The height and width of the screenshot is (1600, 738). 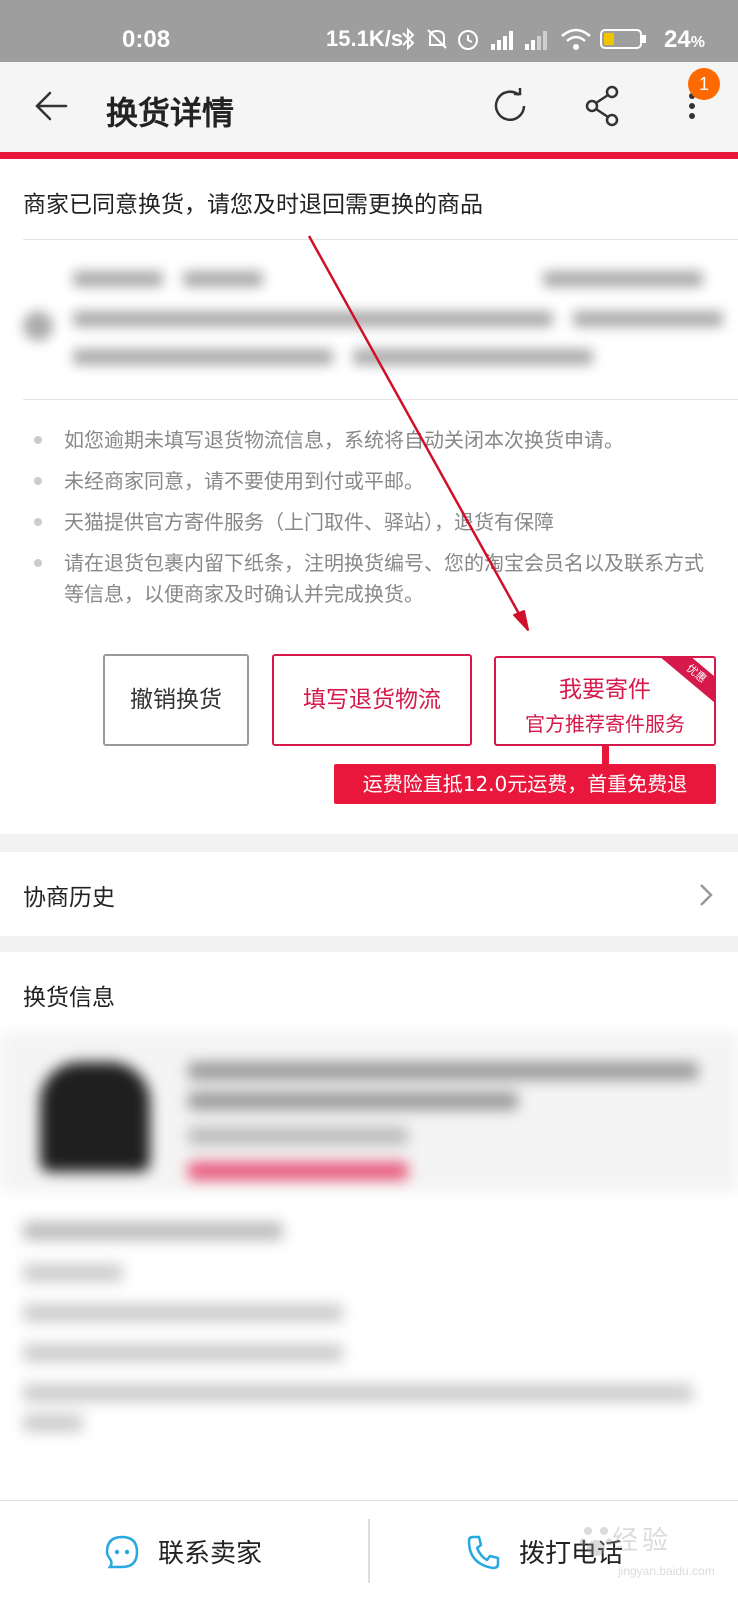 What do you see at coordinates (605, 724) in the screenshot?
I see `ship-button-sublabel: 官方推荐寄件服务` at bounding box center [605, 724].